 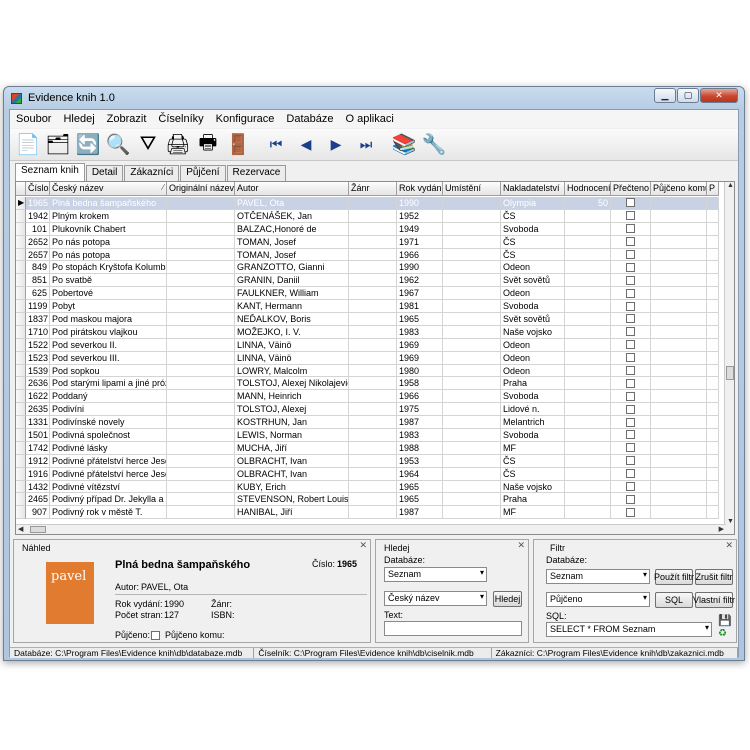 What do you see at coordinates (366, 145) in the screenshot?
I see `last-record-icon: ⏭` at bounding box center [366, 145].